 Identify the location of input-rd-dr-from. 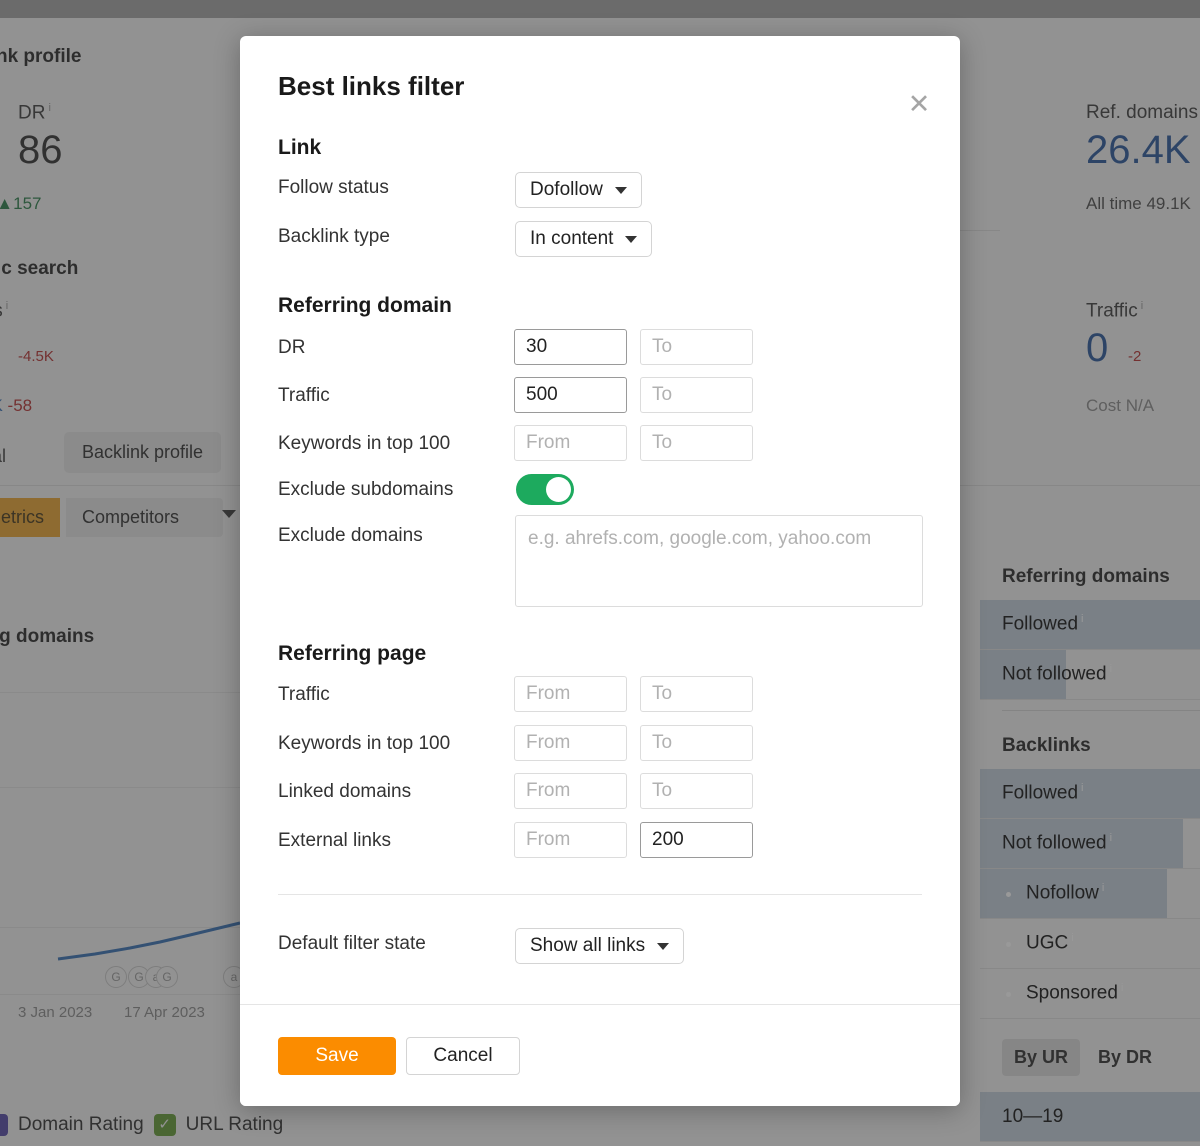
(570, 347).